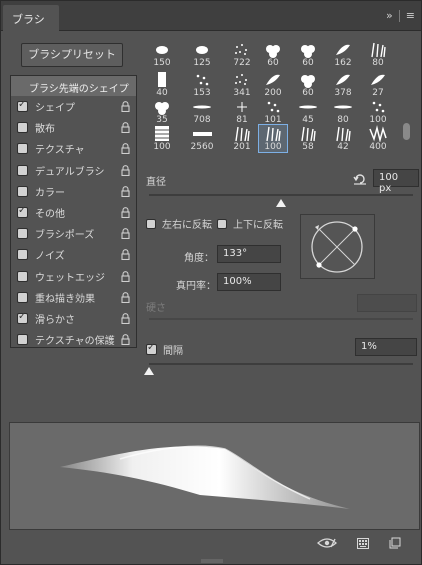 The width and height of the screenshot is (422, 565). I want to click on brush-option-item: カラー, so click(73, 191).